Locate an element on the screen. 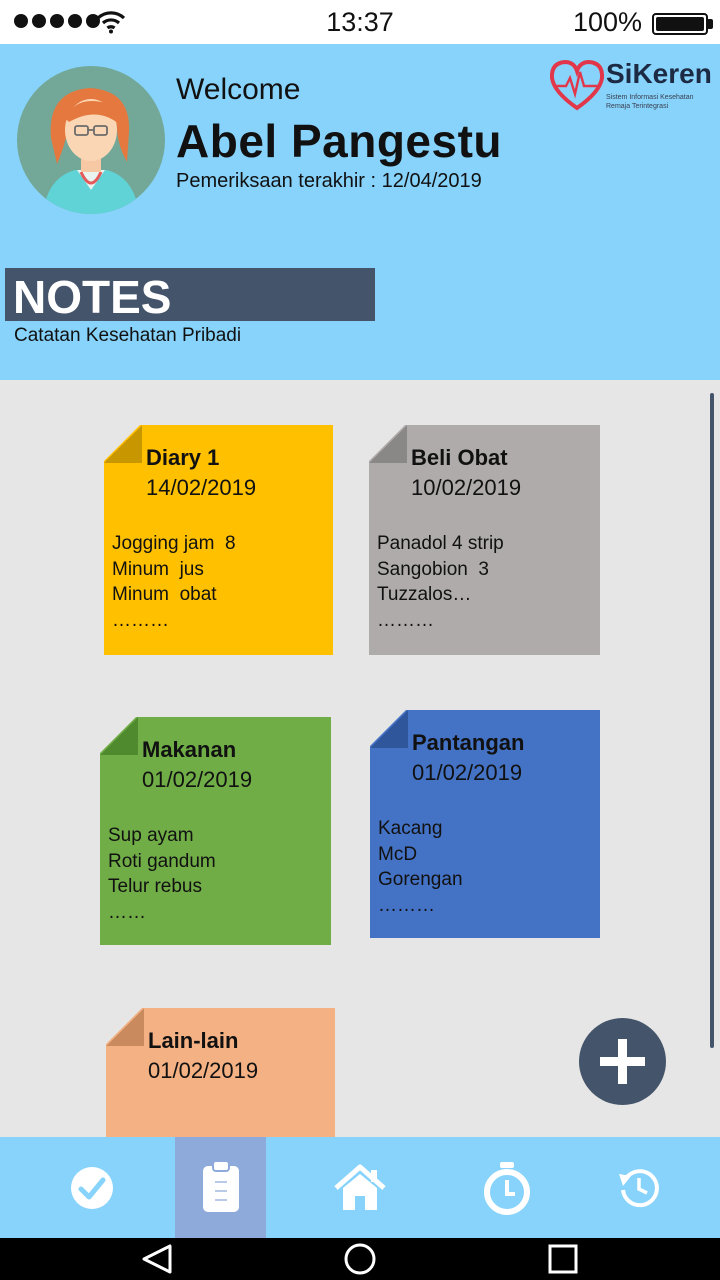 This screenshot has width=720, height=1280. nav-checklist is located at coordinates (91, 1187).